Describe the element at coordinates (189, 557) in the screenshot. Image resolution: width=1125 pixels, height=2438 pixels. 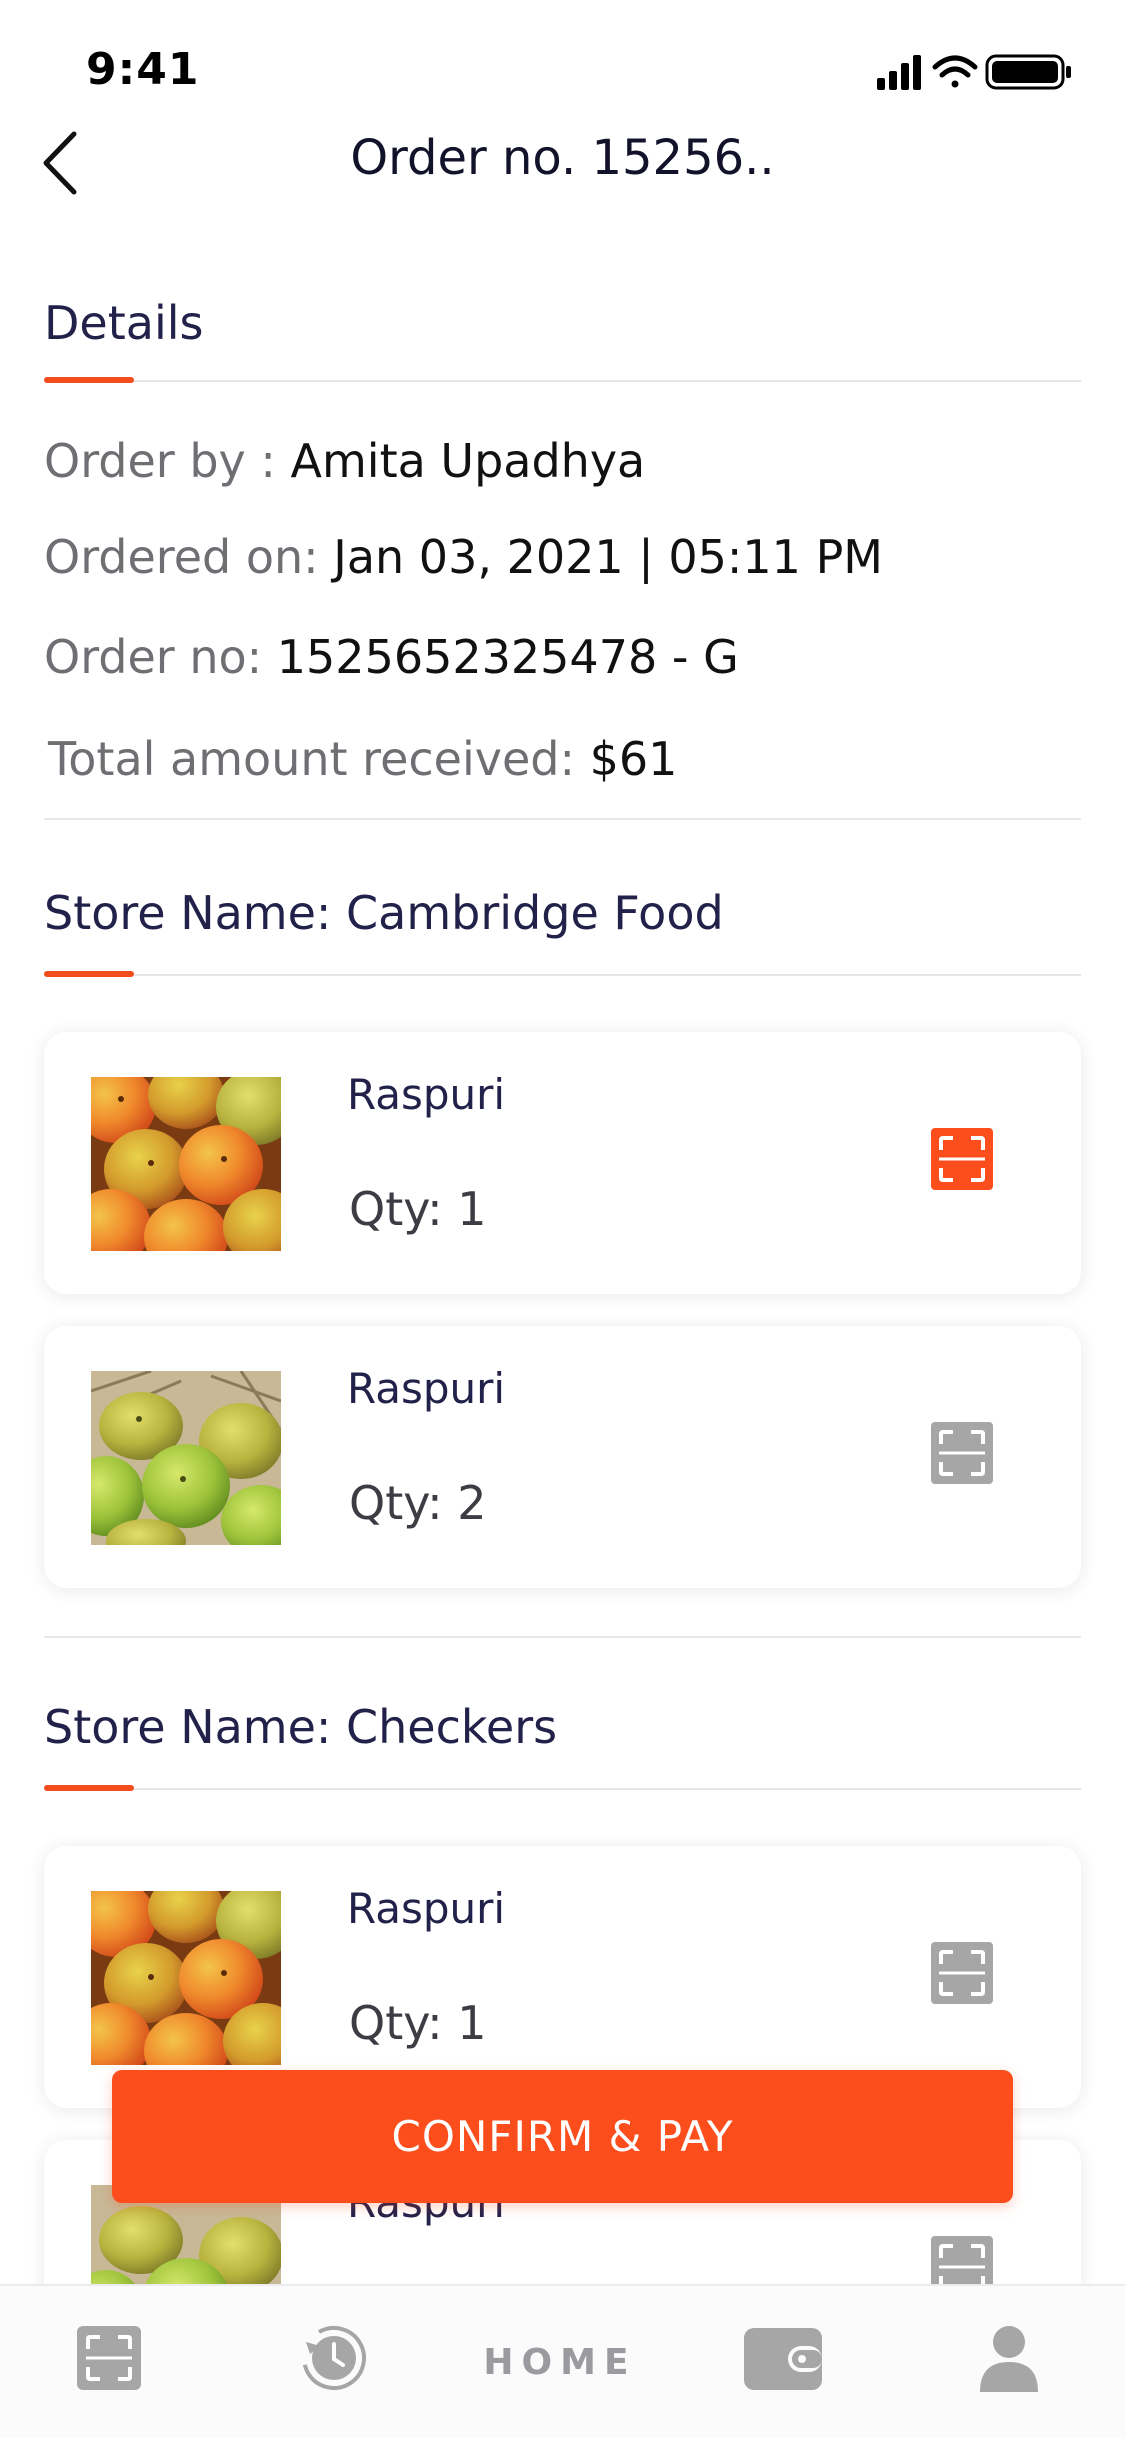
I see `ordered-on-label: Ordered on:` at that location.